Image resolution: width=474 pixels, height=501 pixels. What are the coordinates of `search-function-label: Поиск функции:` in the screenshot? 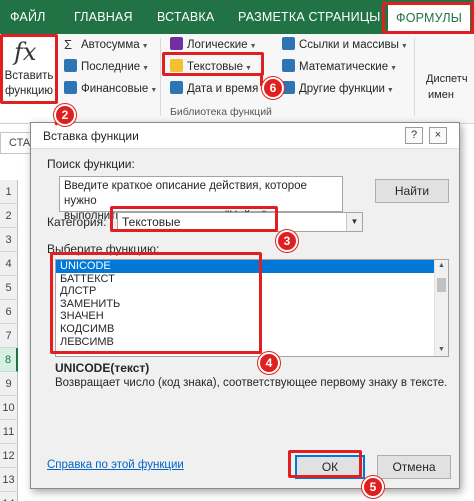 It's located at (91, 164).